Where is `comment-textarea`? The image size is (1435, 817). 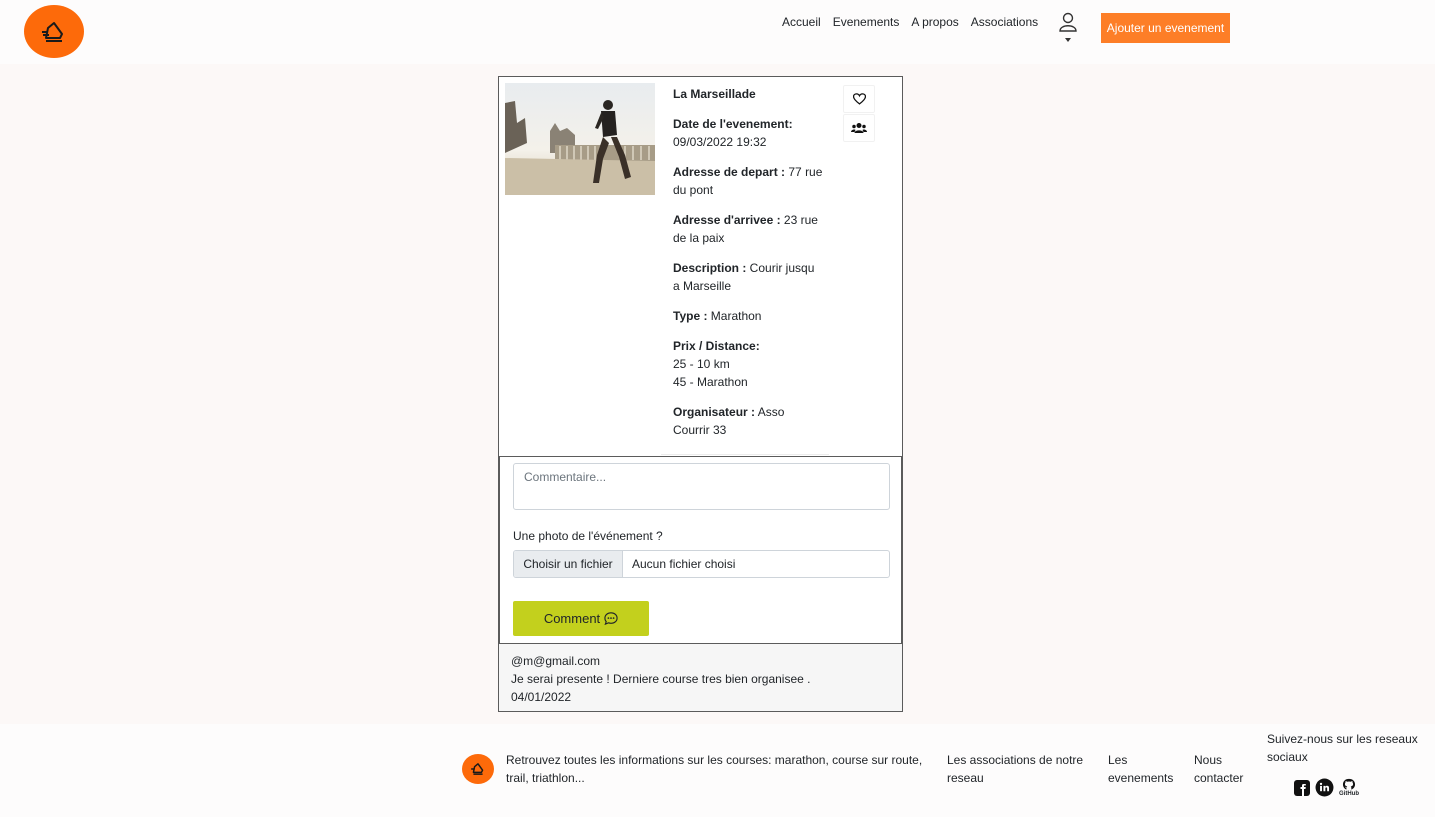
comment-textarea is located at coordinates (701, 486).